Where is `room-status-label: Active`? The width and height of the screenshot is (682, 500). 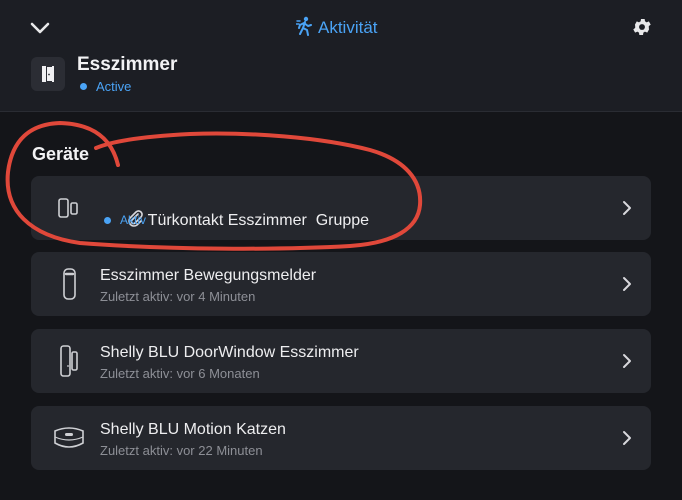 room-status-label: Active is located at coordinates (114, 86).